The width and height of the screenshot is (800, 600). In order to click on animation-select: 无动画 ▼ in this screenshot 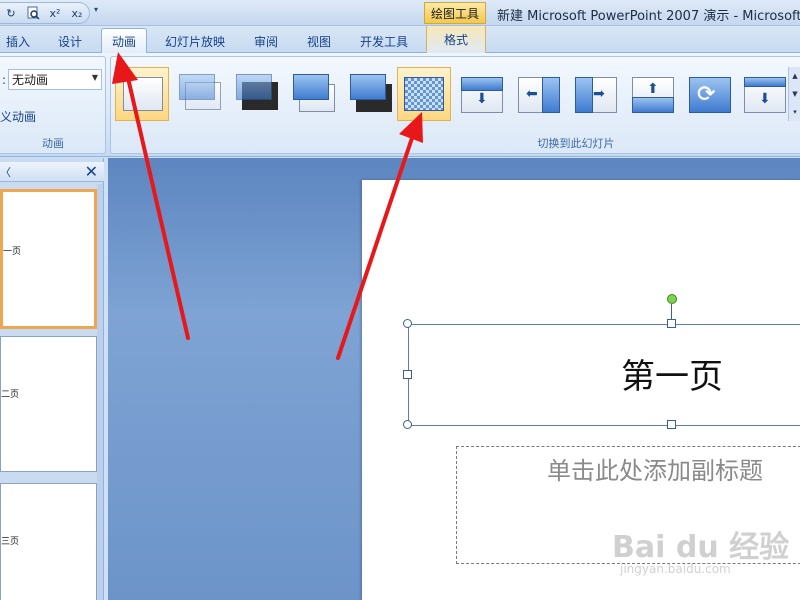, I will do `click(55, 79)`.